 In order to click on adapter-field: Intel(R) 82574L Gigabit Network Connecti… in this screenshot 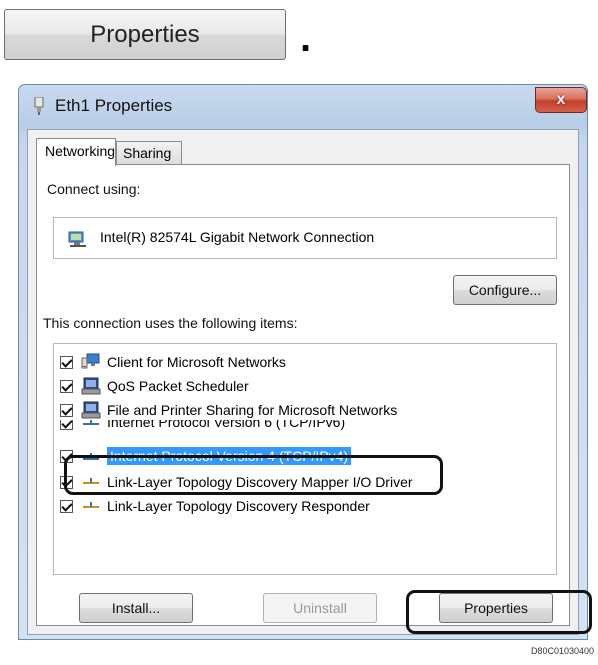, I will do `click(305, 238)`.